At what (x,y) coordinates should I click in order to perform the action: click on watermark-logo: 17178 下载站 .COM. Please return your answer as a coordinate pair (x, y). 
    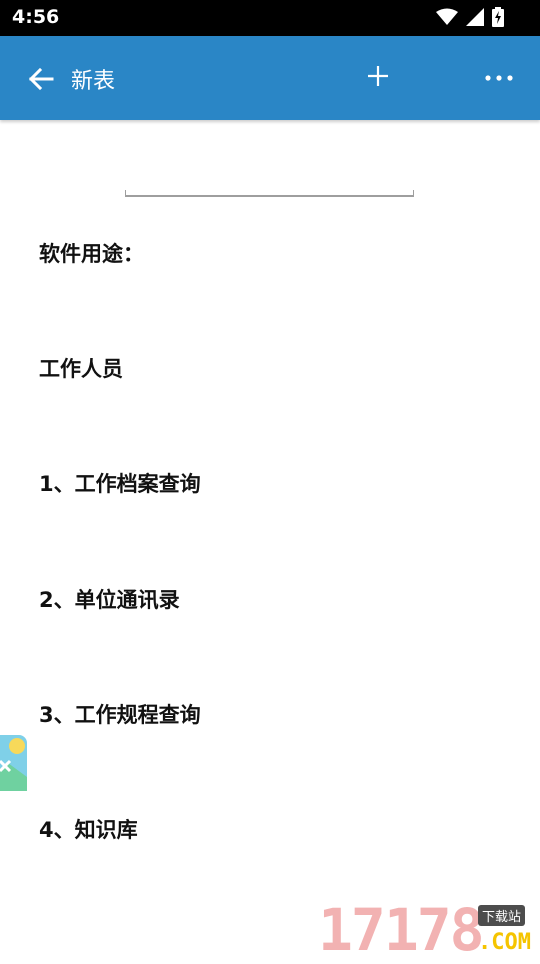
    Looking at the image, I should click on (429, 930).